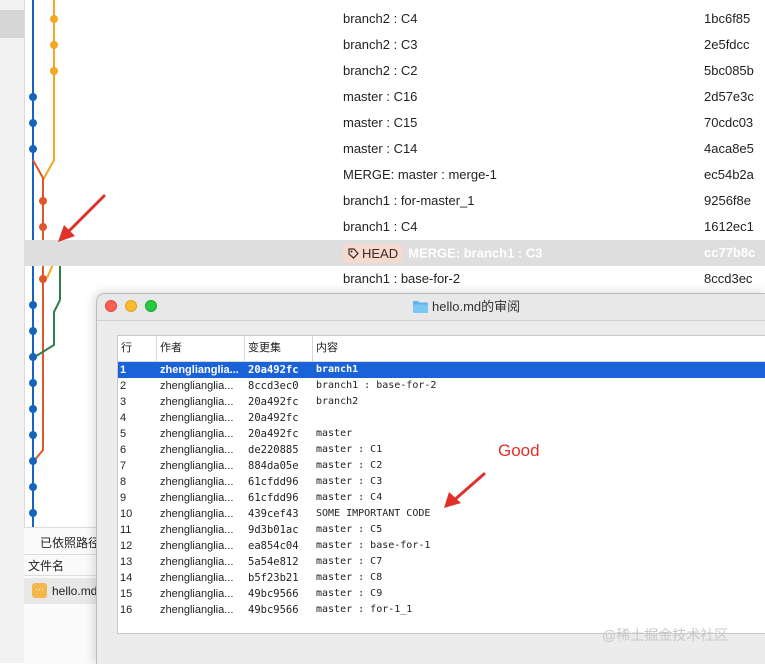 This screenshot has width=765, height=664. Describe the element at coordinates (727, 200) in the screenshot. I see `commit-hash: 9256f8e` at that location.